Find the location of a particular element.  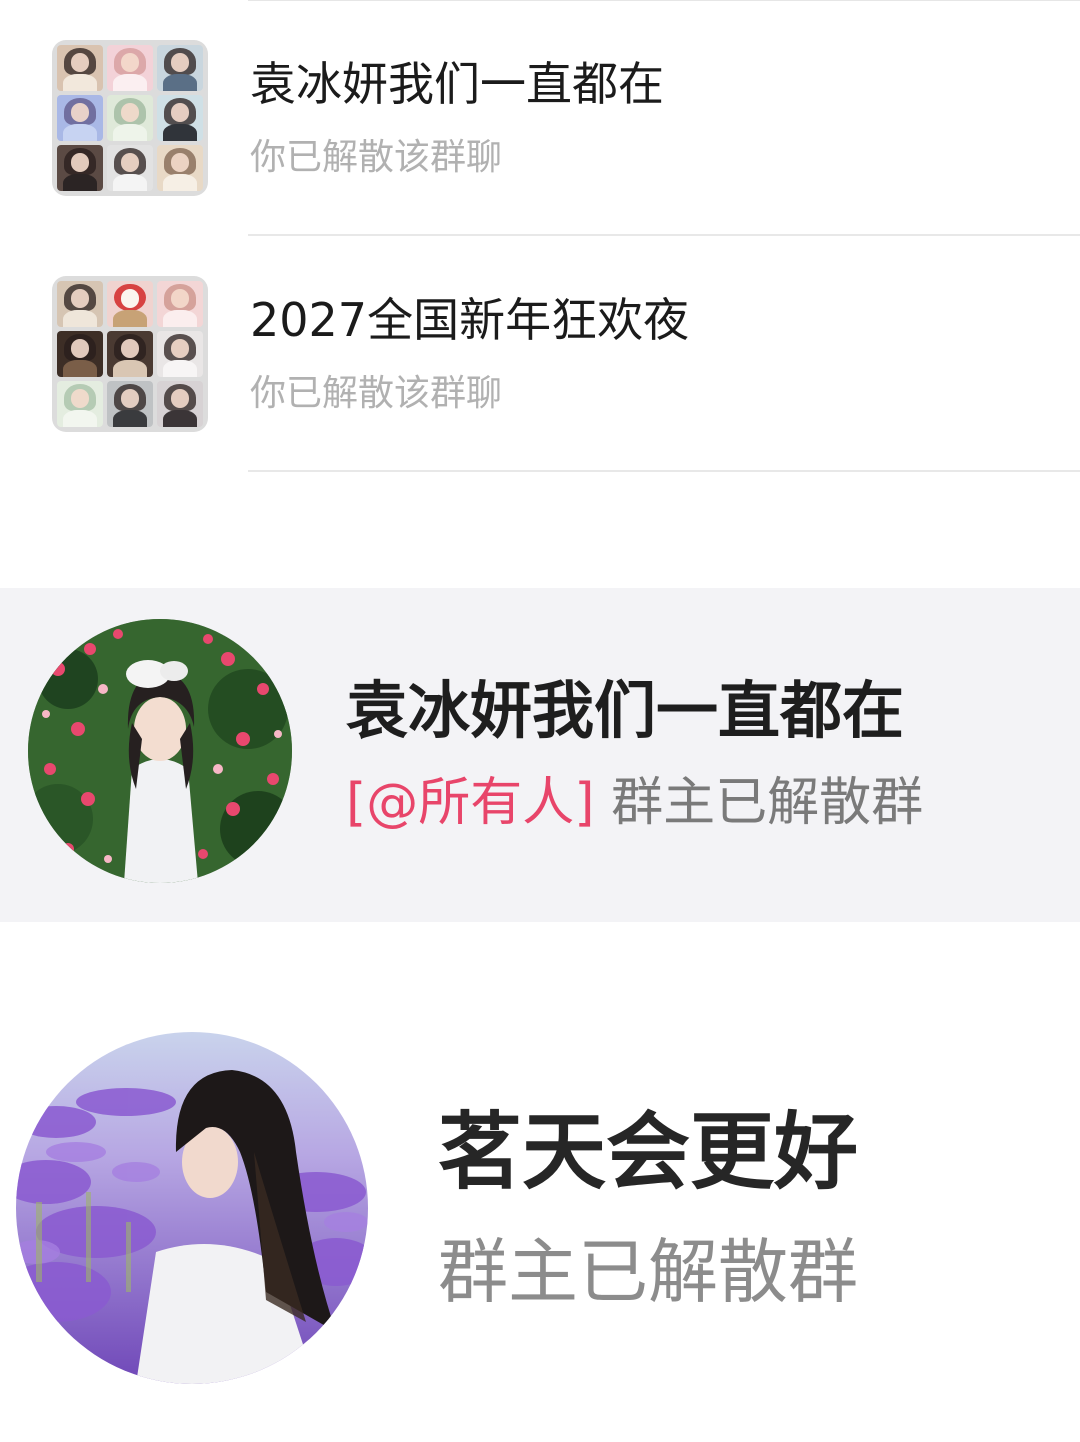

chat-title: 茗天会更好 is located at coordinates (648, 1152).